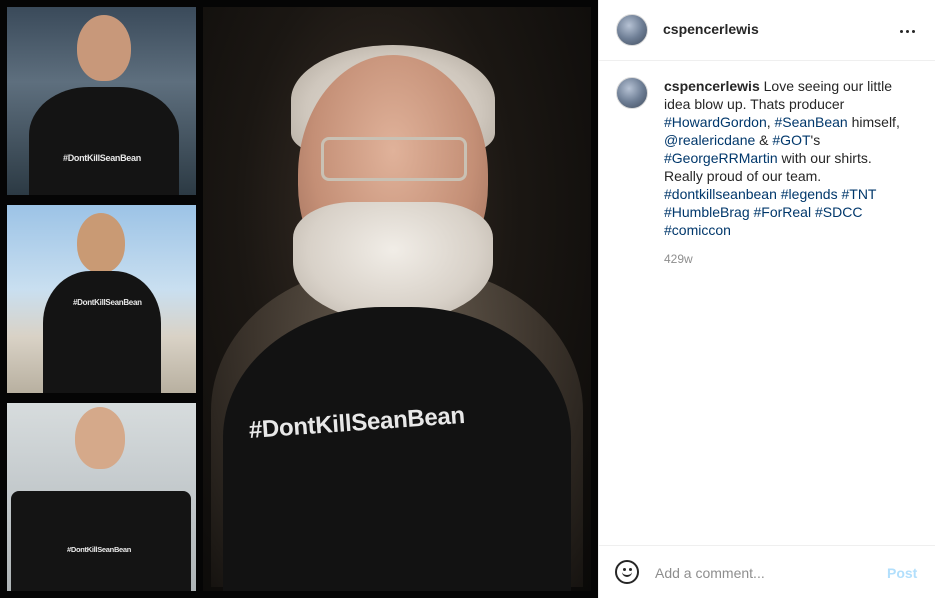 The width and height of the screenshot is (935, 598). What do you see at coordinates (858, 194) in the screenshot?
I see `hashtag-link: #TNT` at bounding box center [858, 194].